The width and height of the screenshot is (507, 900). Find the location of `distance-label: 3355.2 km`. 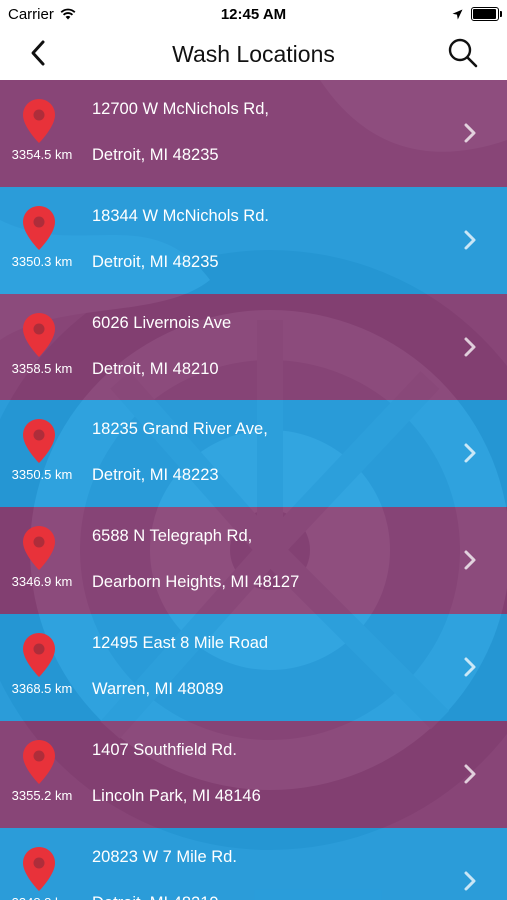

distance-label: 3355.2 km is located at coordinates (42, 795).